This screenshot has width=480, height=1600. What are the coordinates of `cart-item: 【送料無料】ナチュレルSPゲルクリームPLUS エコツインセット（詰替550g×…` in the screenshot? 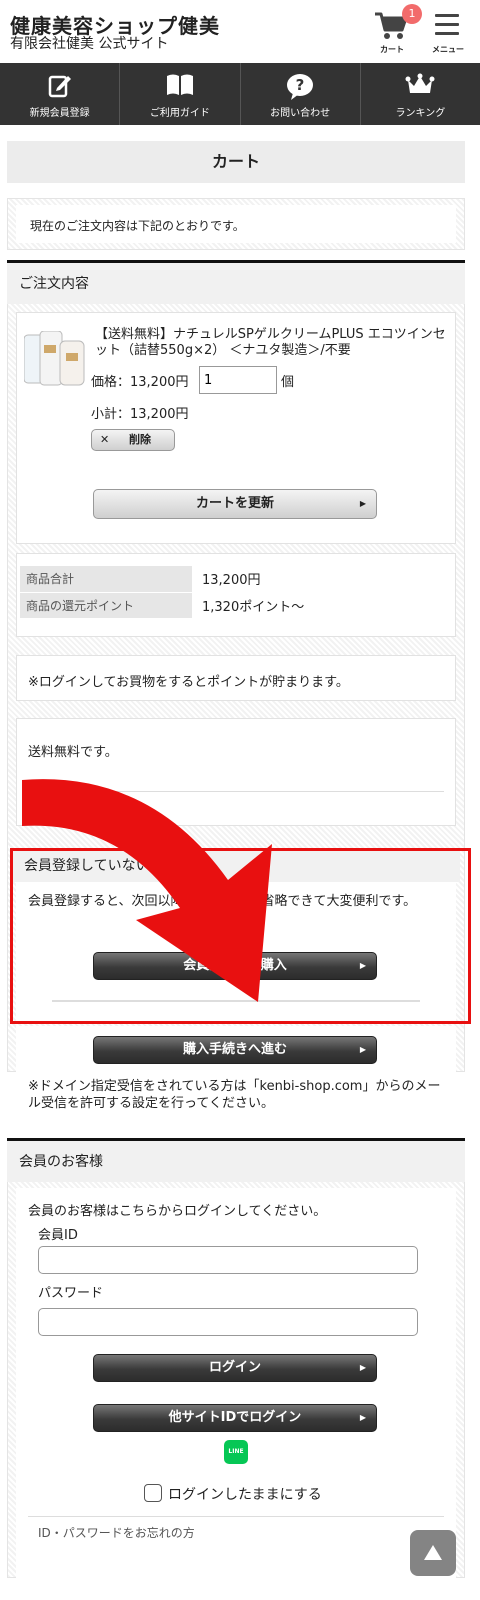 It's located at (236, 428).